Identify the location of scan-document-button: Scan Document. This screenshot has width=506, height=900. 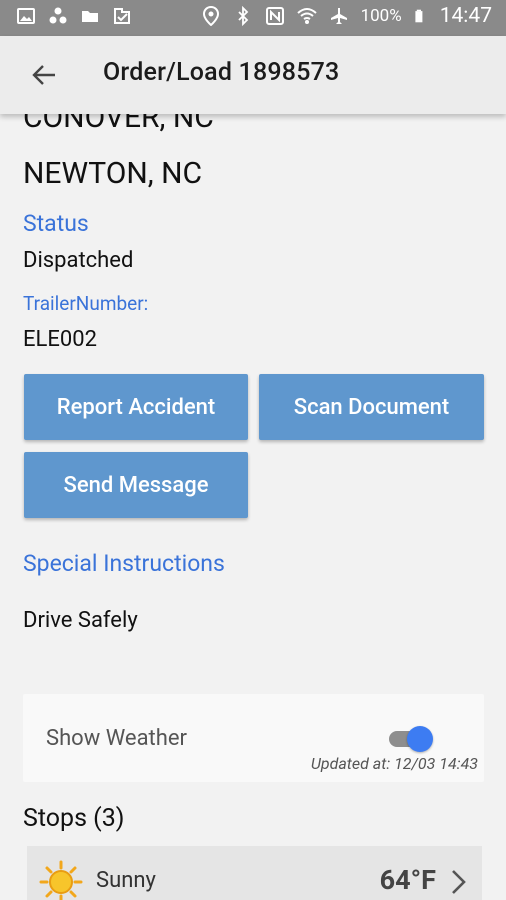
(371, 407).